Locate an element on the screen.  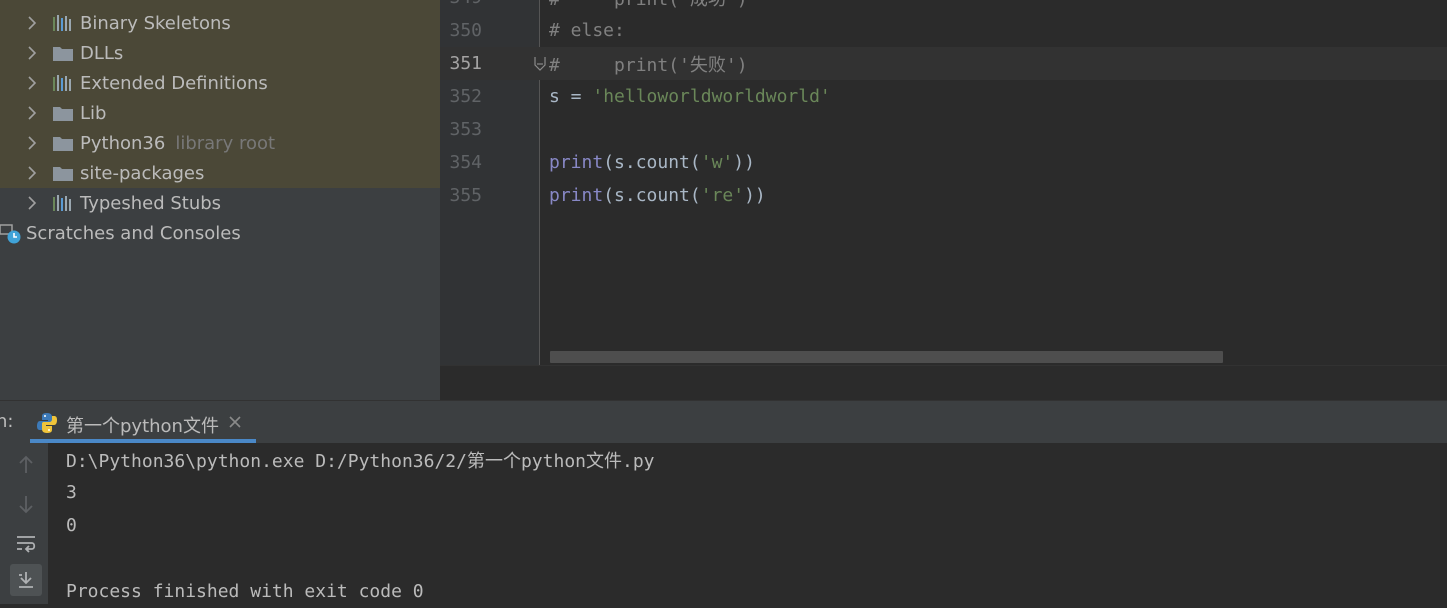
arrow-up-icon is located at coordinates (26, 464).